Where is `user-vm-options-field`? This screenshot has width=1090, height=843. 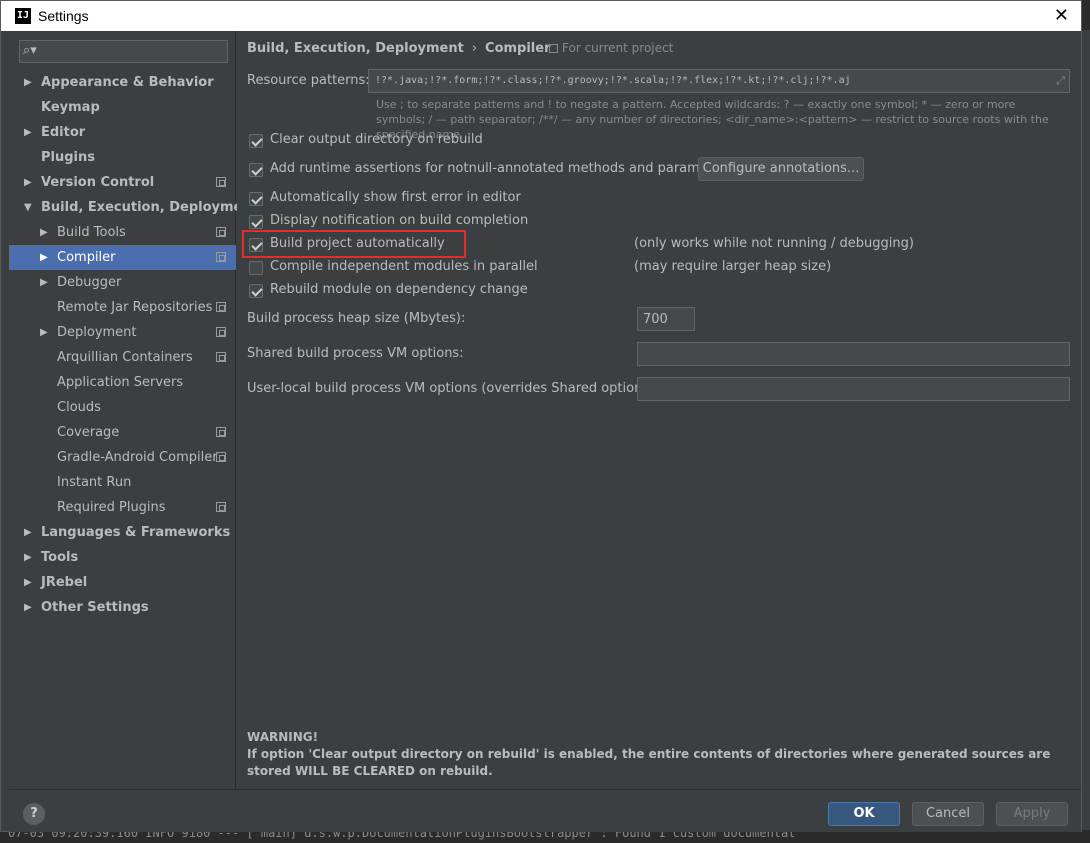 user-vm-options-field is located at coordinates (853, 389).